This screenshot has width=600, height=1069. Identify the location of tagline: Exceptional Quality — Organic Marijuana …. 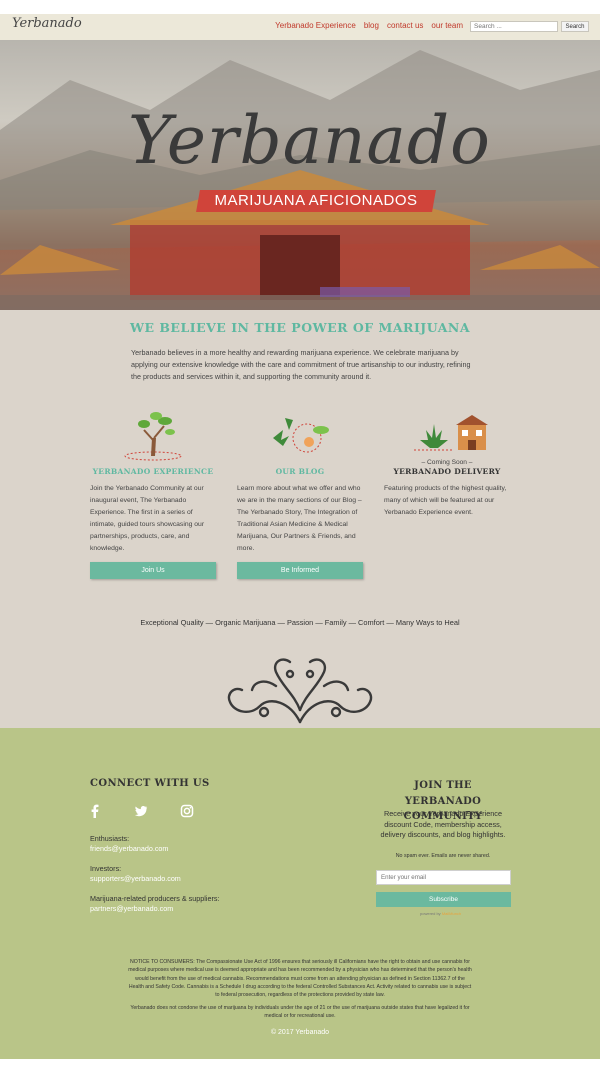
(300, 622).